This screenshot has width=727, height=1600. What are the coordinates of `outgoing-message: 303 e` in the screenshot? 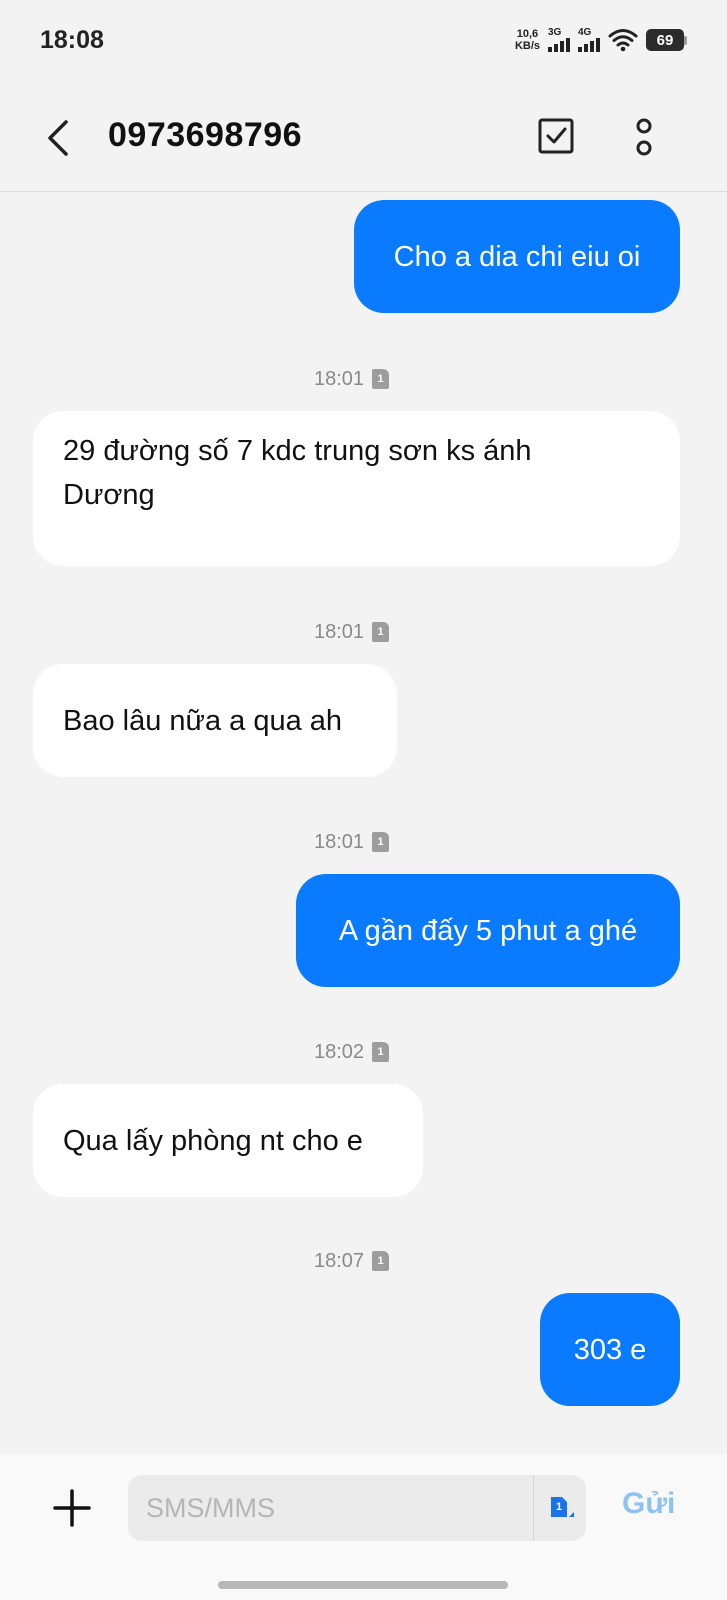 It's located at (610, 1349).